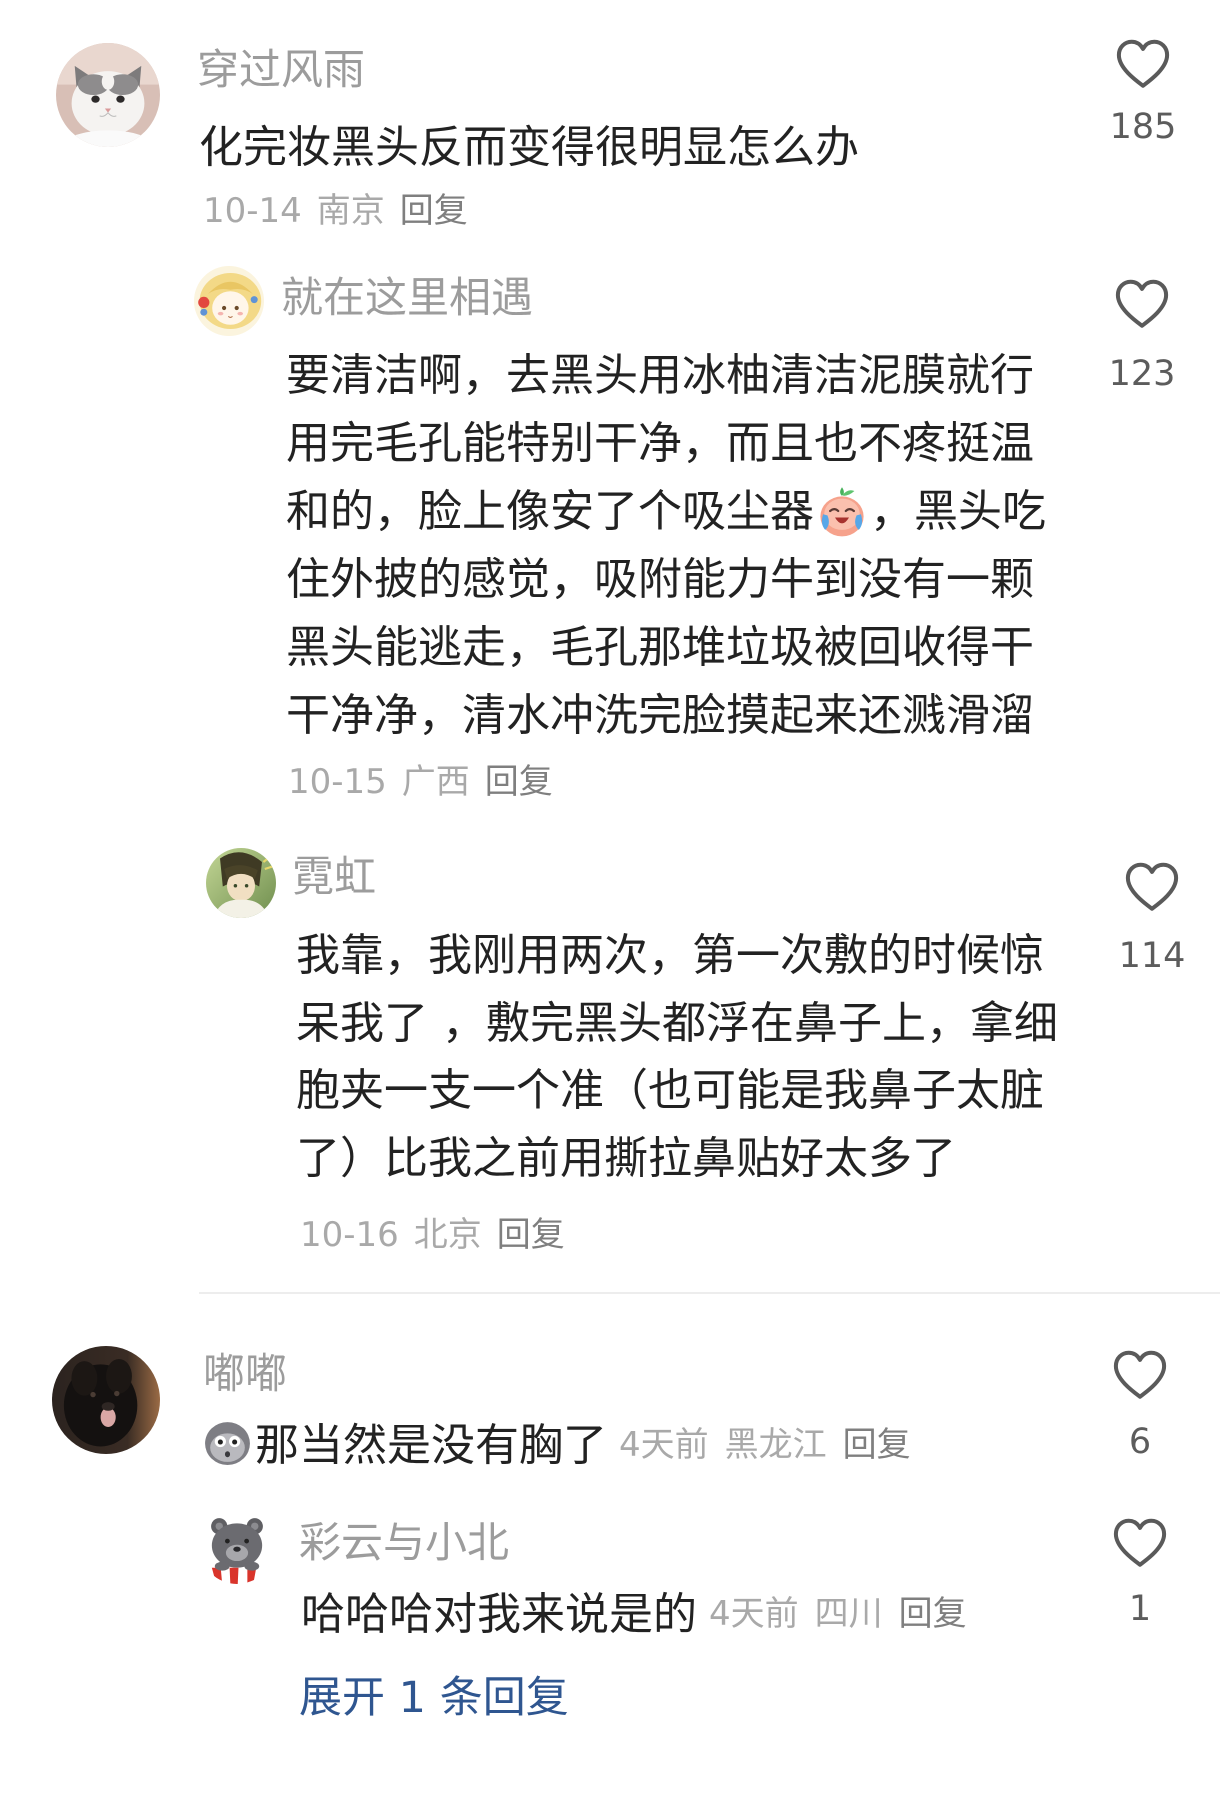  I want to click on comment-body-row: 那当然是没有胸了 4天前 黑龙江 回复, so click(556, 1442).